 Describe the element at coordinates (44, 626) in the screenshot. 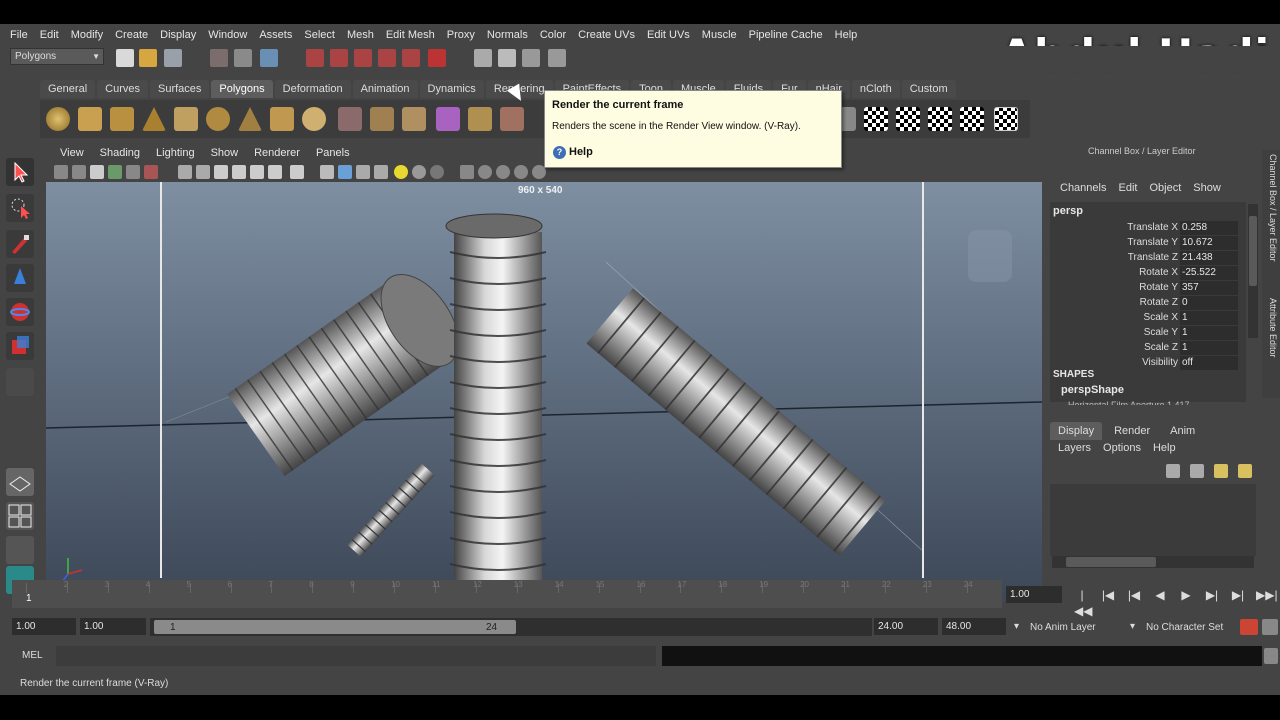

I see `animation-start-field: 1.00` at that location.